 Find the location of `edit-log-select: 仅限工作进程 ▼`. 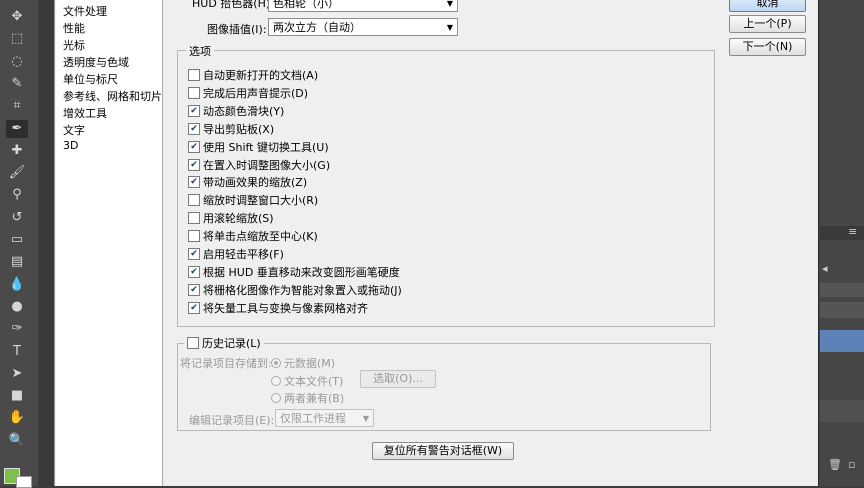

edit-log-select: 仅限工作进程 ▼ is located at coordinates (324, 418).